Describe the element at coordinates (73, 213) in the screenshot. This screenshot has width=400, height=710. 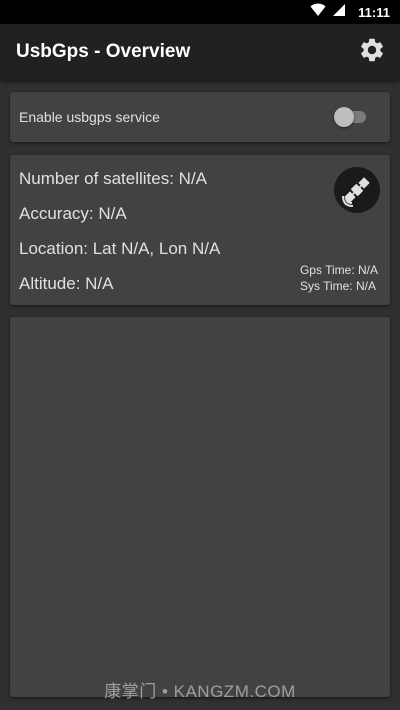
I see `accuracy-text: Accuracy: N/A` at that location.